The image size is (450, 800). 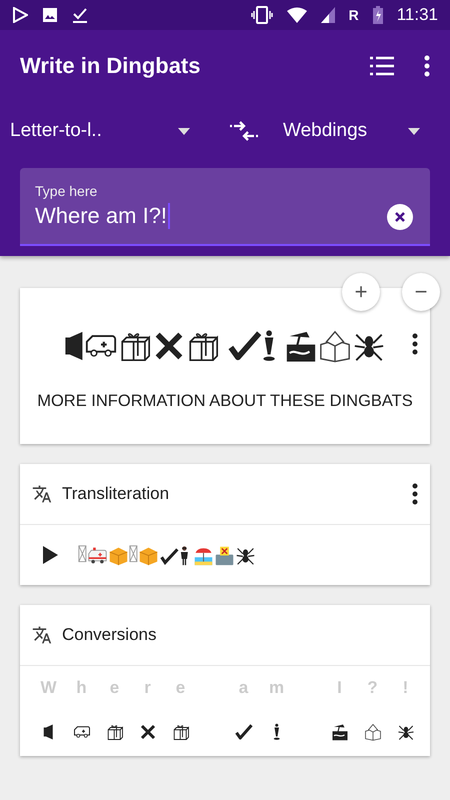 I want to click on beach-umbrella-icon, so click(x=339, y=732).